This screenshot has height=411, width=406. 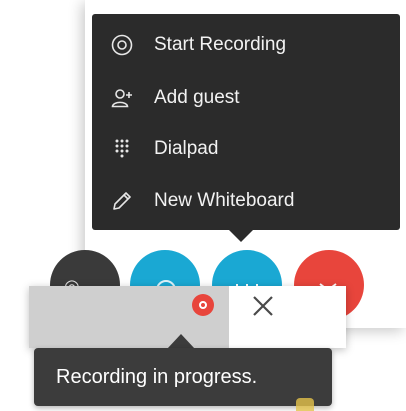 What do you see at coordinates (197, 97) in the screenshot?
I see `menu-item-label: Add guest` at bounding box center [197, 97].